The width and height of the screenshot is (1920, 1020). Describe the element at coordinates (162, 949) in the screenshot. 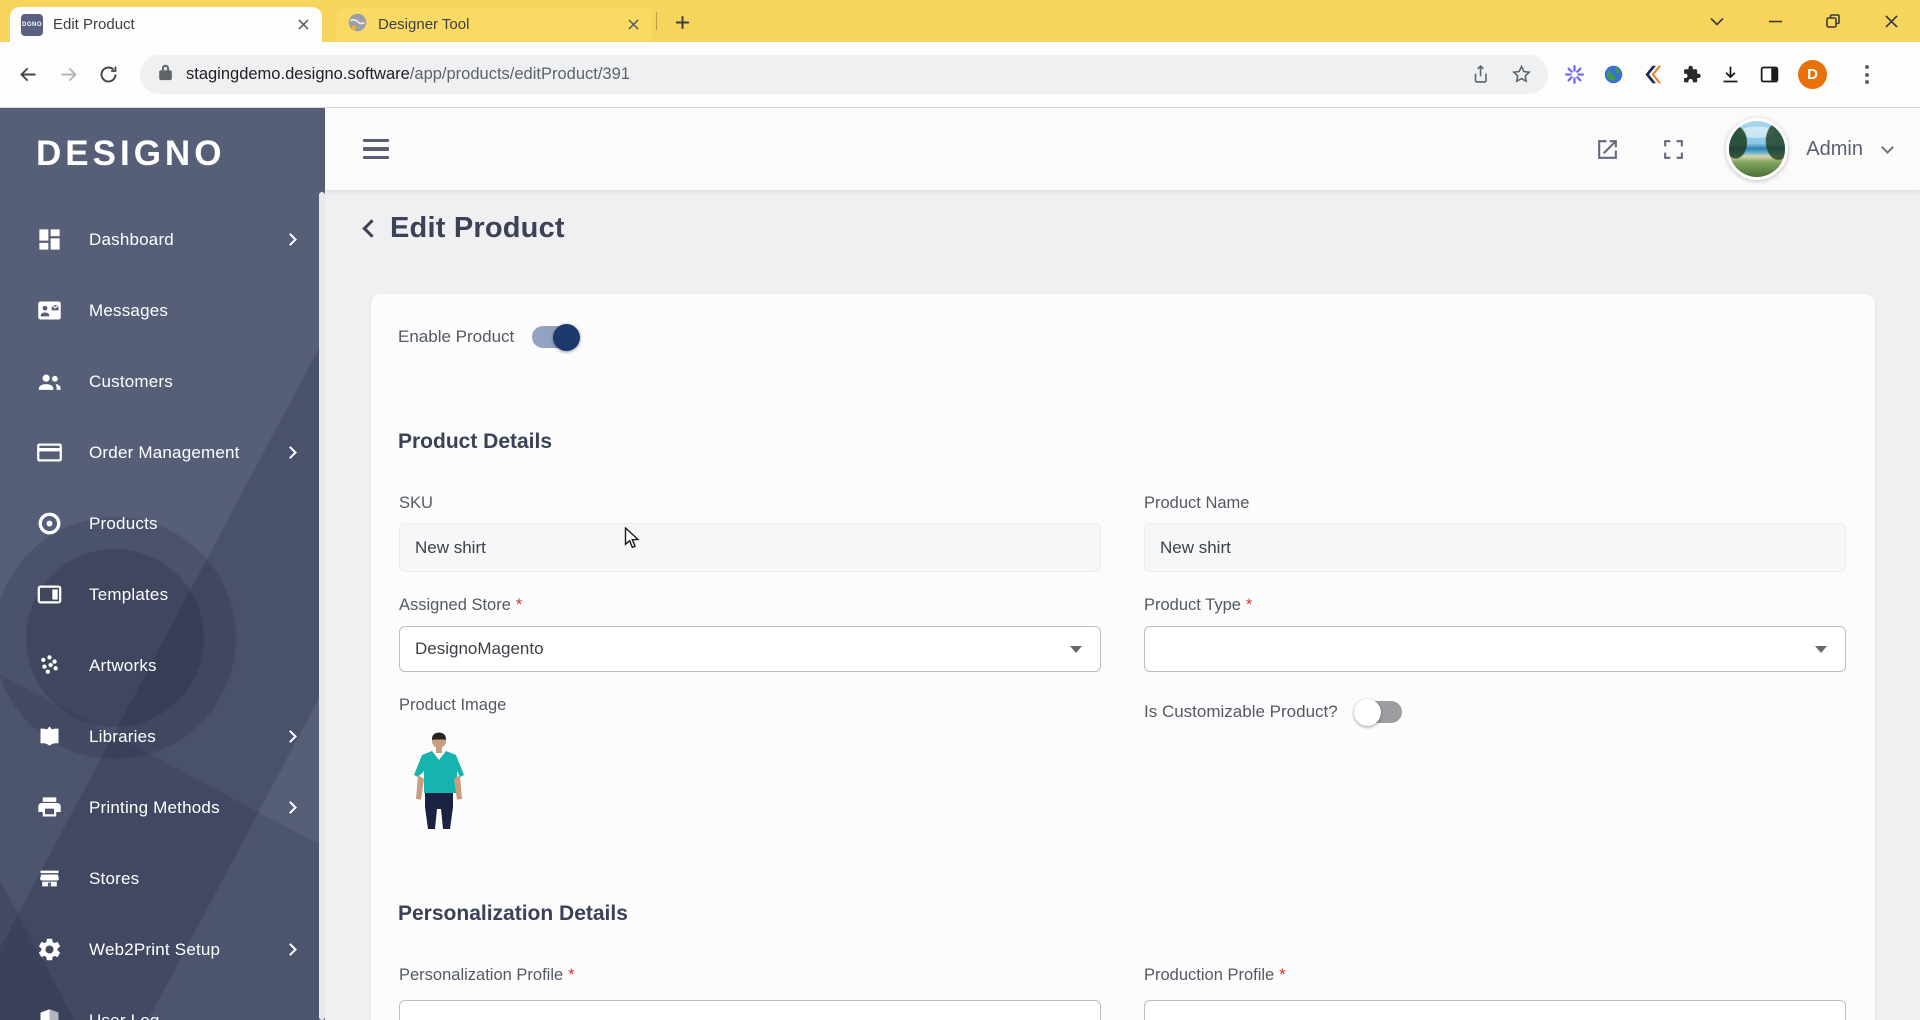

I see `sidebar-item-web2print-setup: Web2Print Setup` at that location.